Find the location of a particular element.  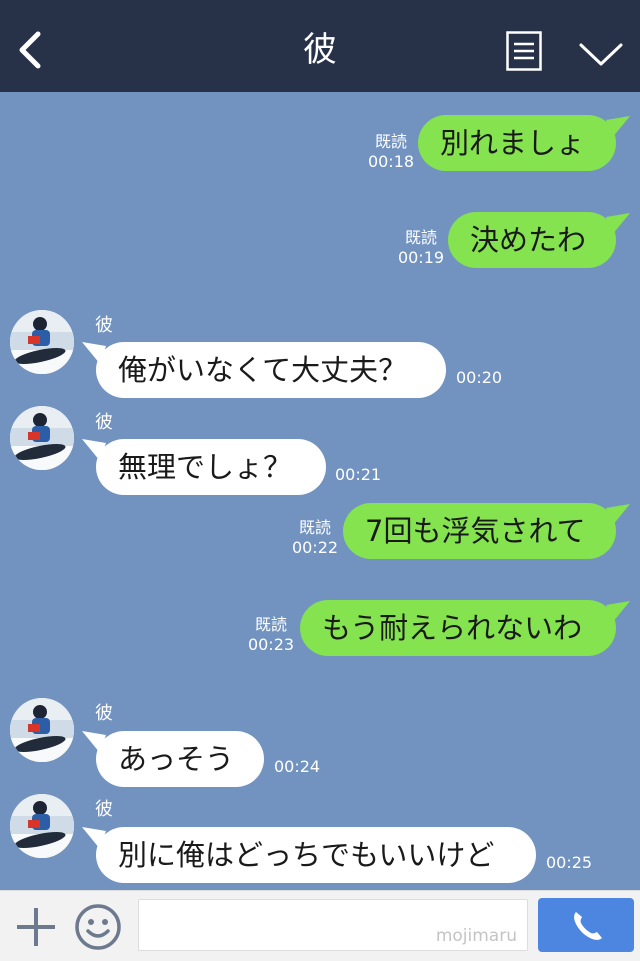

message-bubble-outgoing: 別れましょ is located at coordinates (517, 143).